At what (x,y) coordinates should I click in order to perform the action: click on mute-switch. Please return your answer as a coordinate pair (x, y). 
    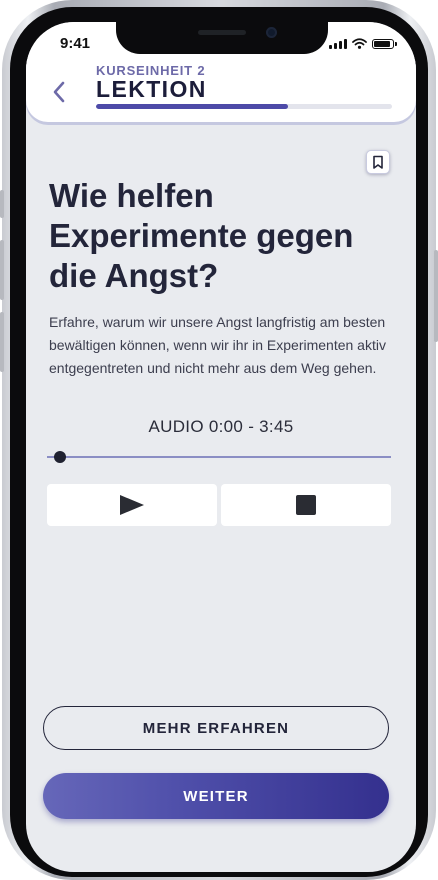
    Looking at the image, I should click on (2, 204).